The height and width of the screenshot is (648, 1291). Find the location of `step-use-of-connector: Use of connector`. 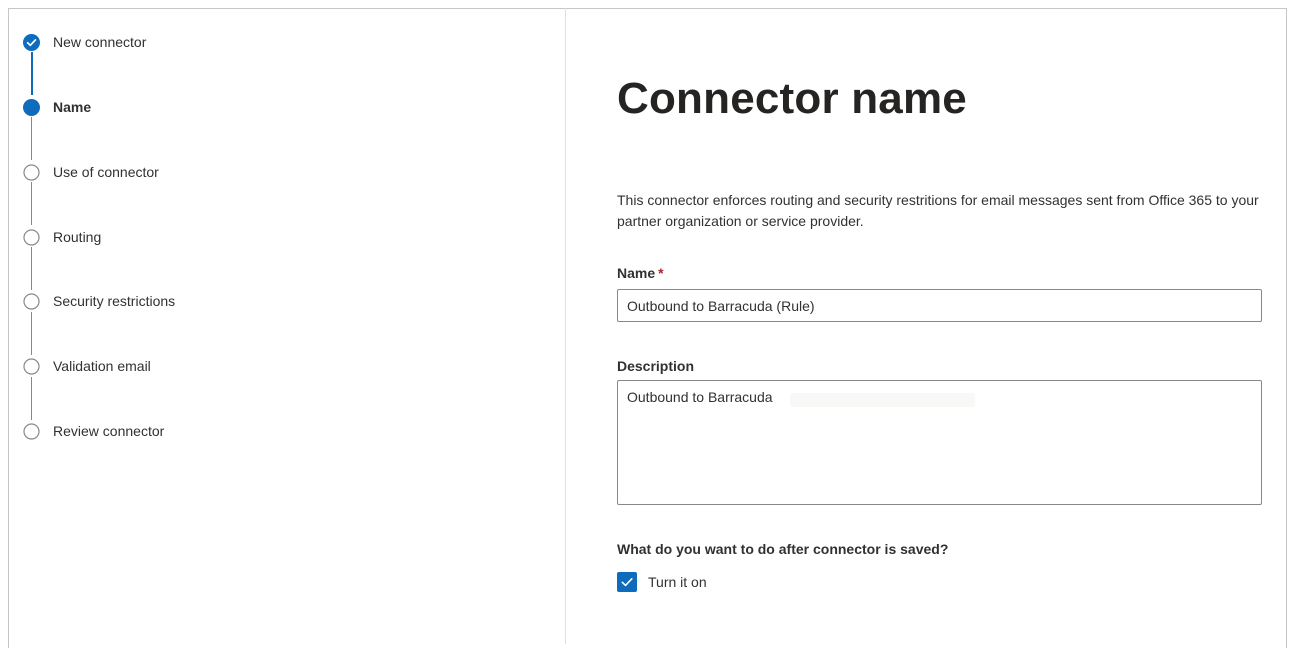

step-use-of-connector: Use of connector is located at coordinates (90, 172).